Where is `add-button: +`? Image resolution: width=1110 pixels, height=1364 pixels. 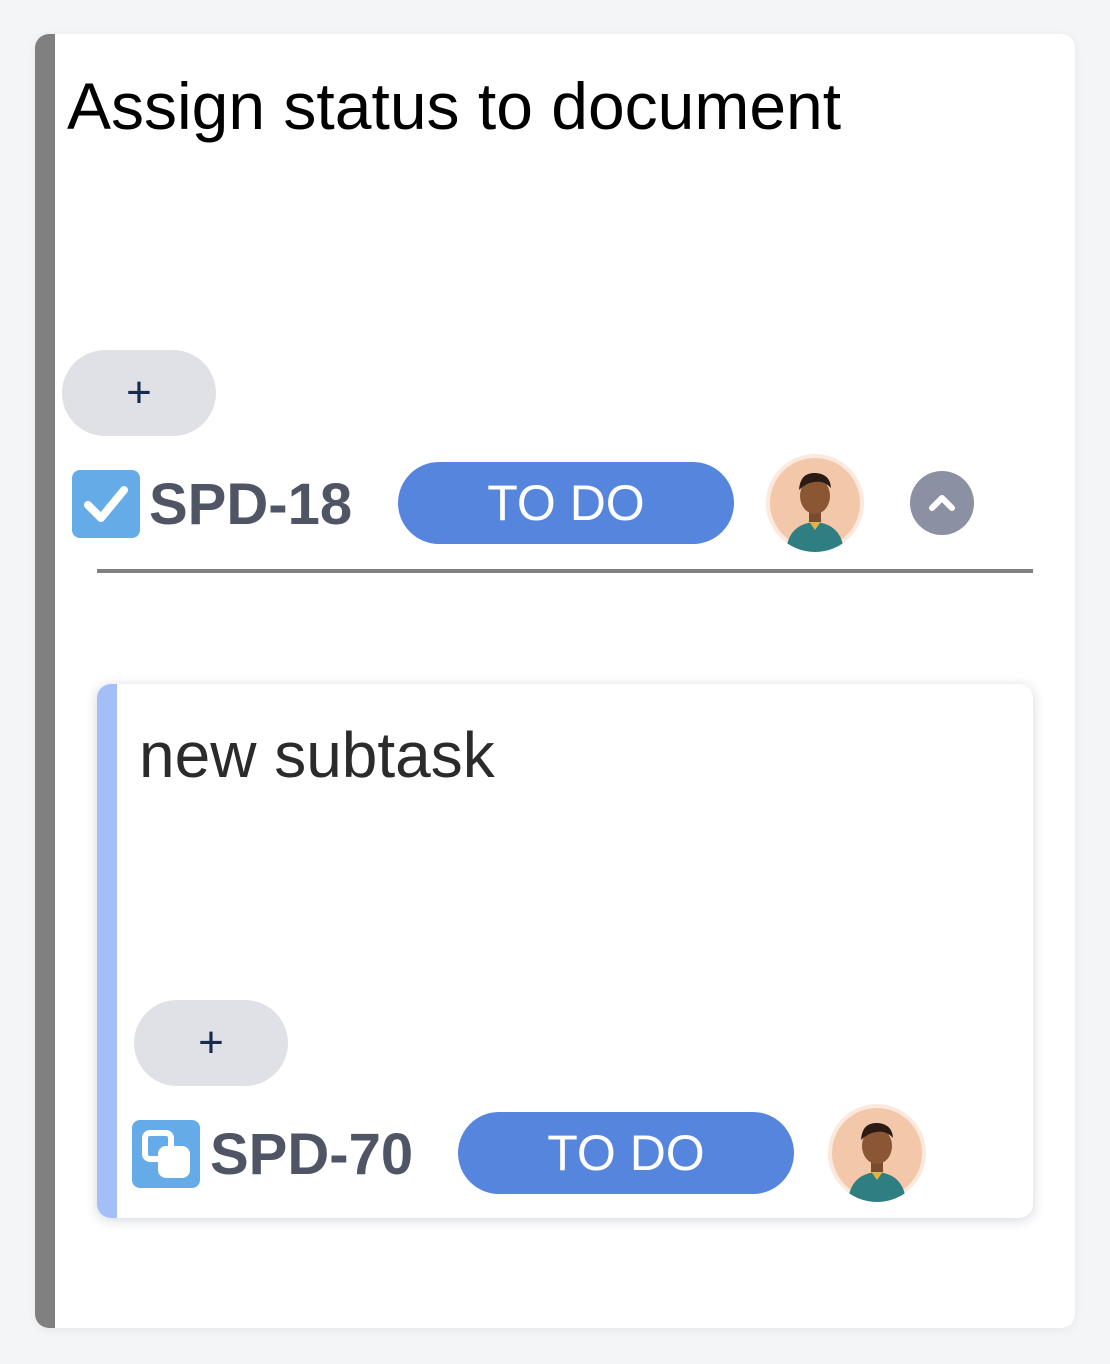 add-button: + is located at coordinates (139, 393).